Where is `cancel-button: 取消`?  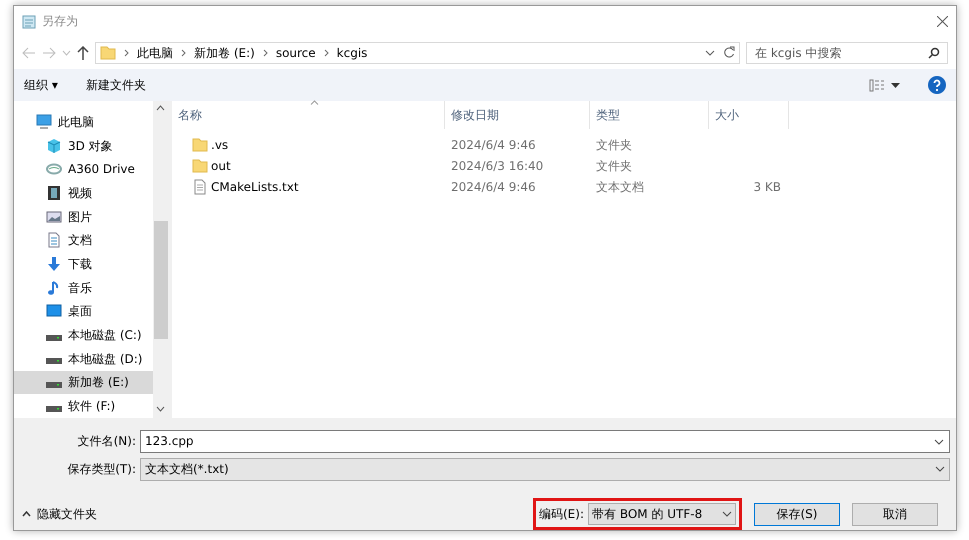 cancel-button: 取消 is located at coordinates (895, 514).